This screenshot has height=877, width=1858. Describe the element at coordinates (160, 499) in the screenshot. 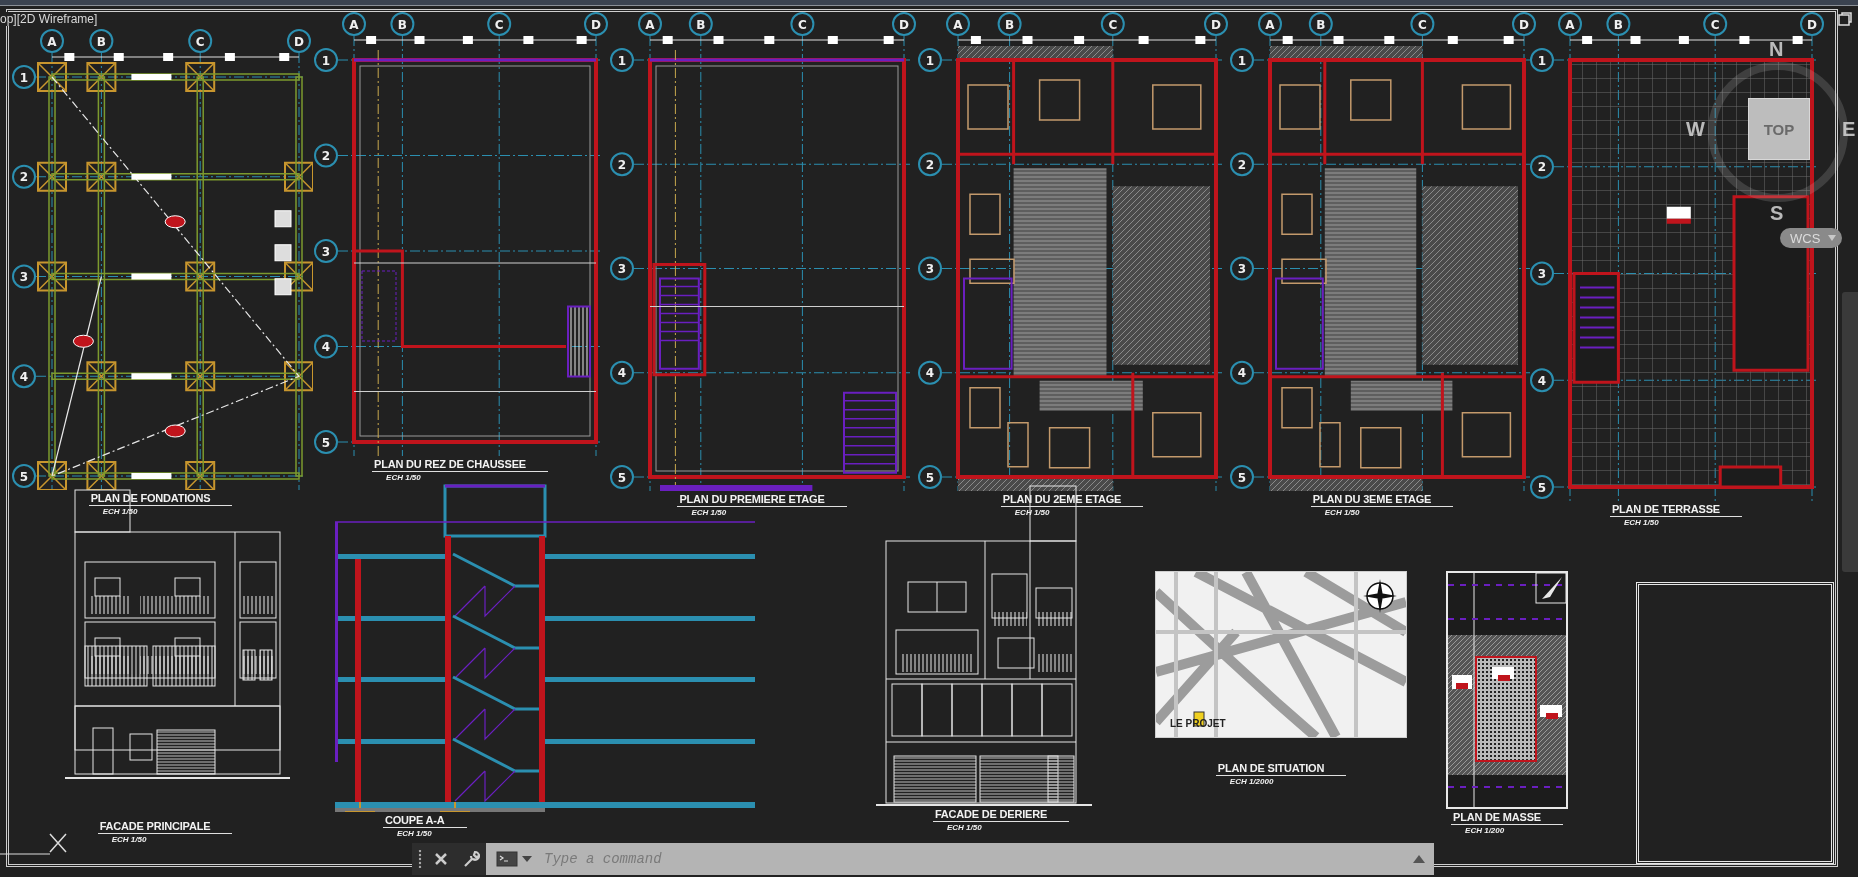

I see `drawing-title: PLAN DE FONDATIONS` at that location.